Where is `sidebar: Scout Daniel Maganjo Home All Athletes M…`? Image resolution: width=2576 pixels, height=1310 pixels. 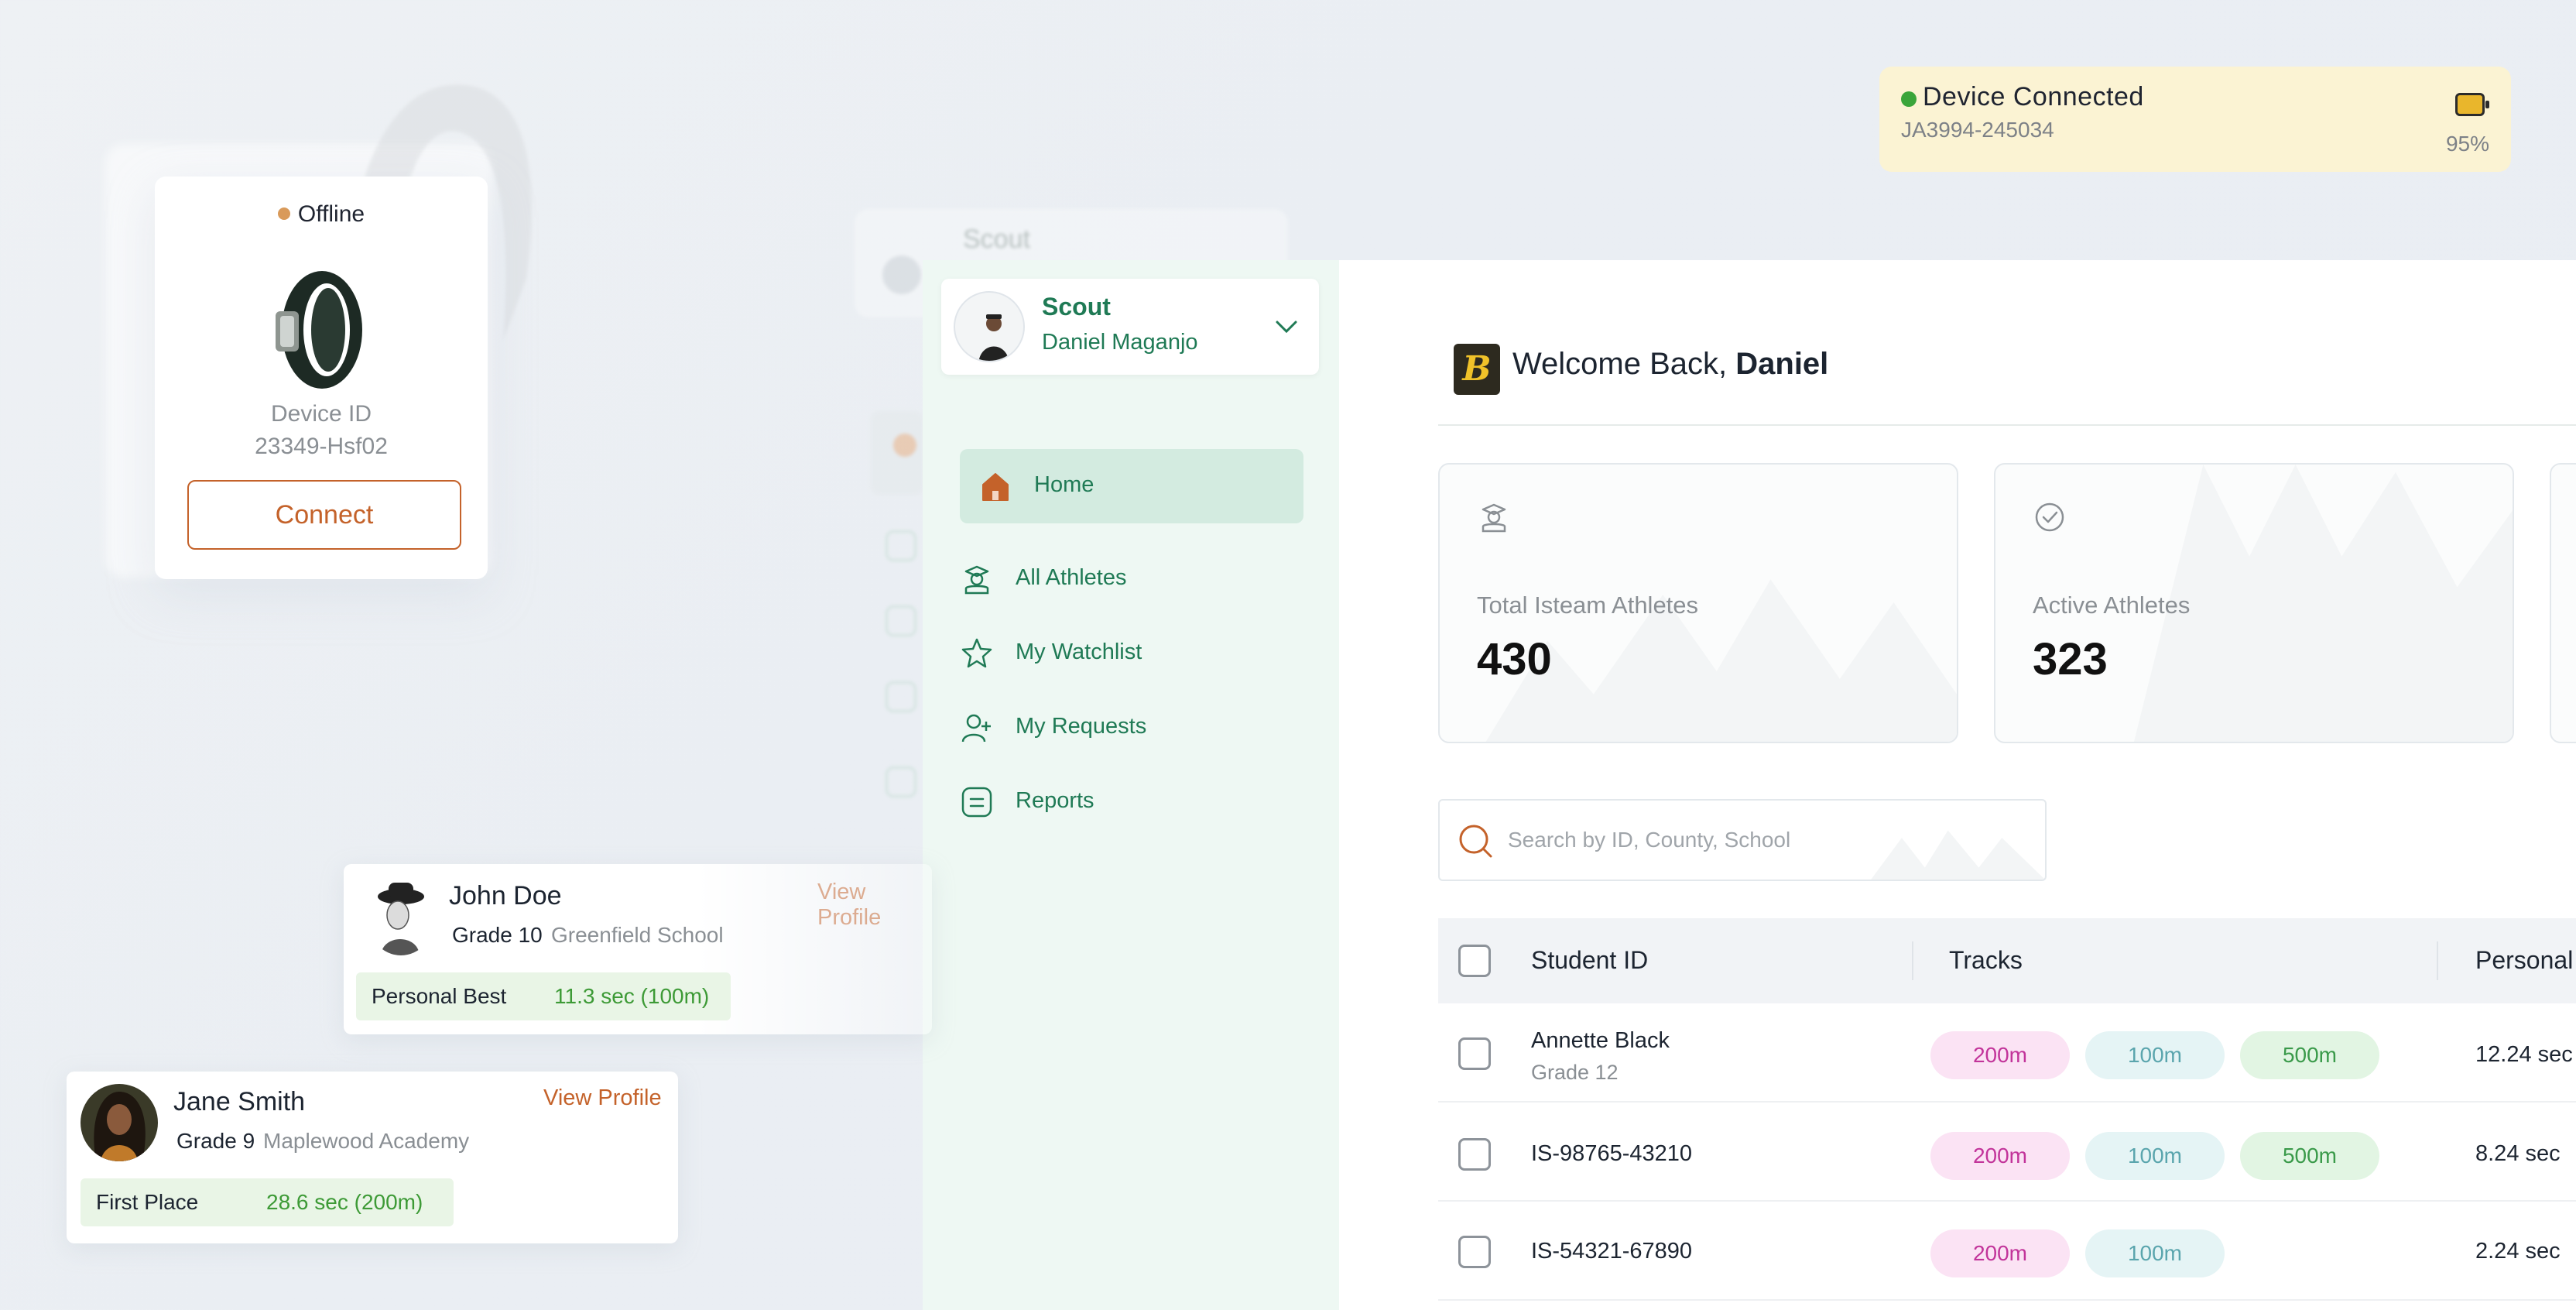
sidebar: Scout Daniel Maganjo Home All Athletes M… is located at coordinates (1131, 785).